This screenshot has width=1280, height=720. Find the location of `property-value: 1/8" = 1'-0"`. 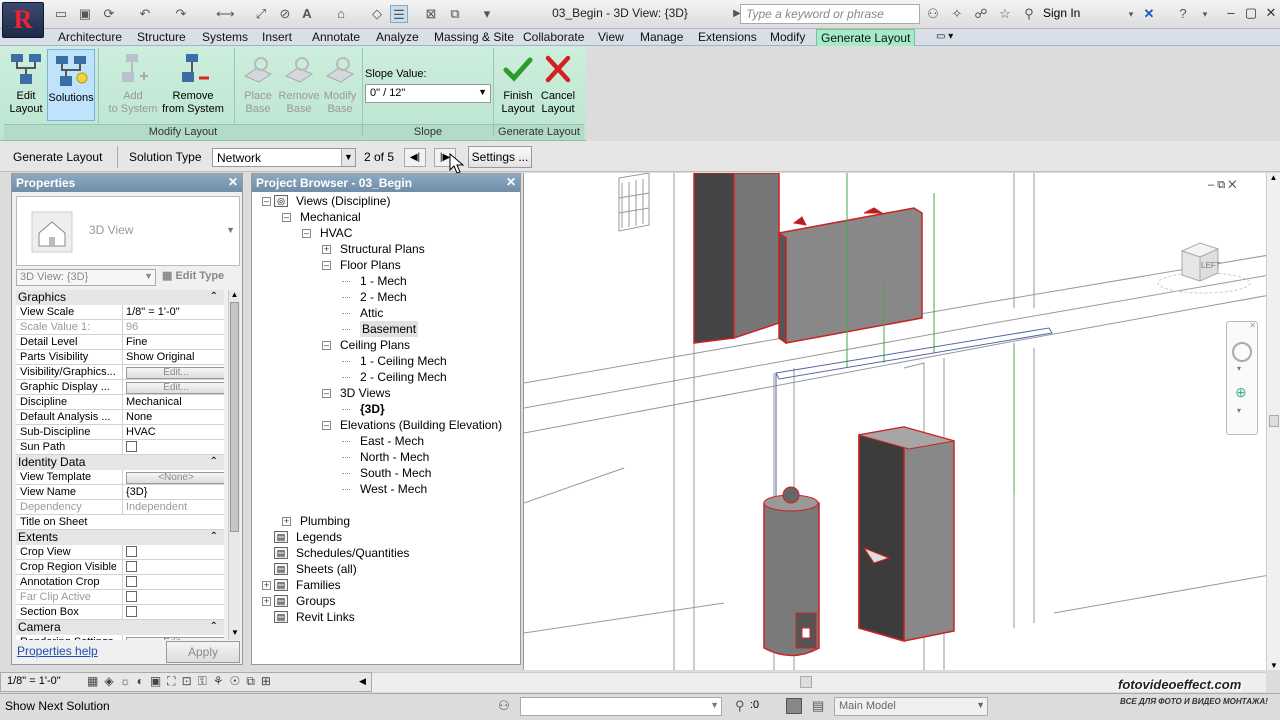

property-value: 1/8" = 1'-0" is located at coordinates (173, 312).